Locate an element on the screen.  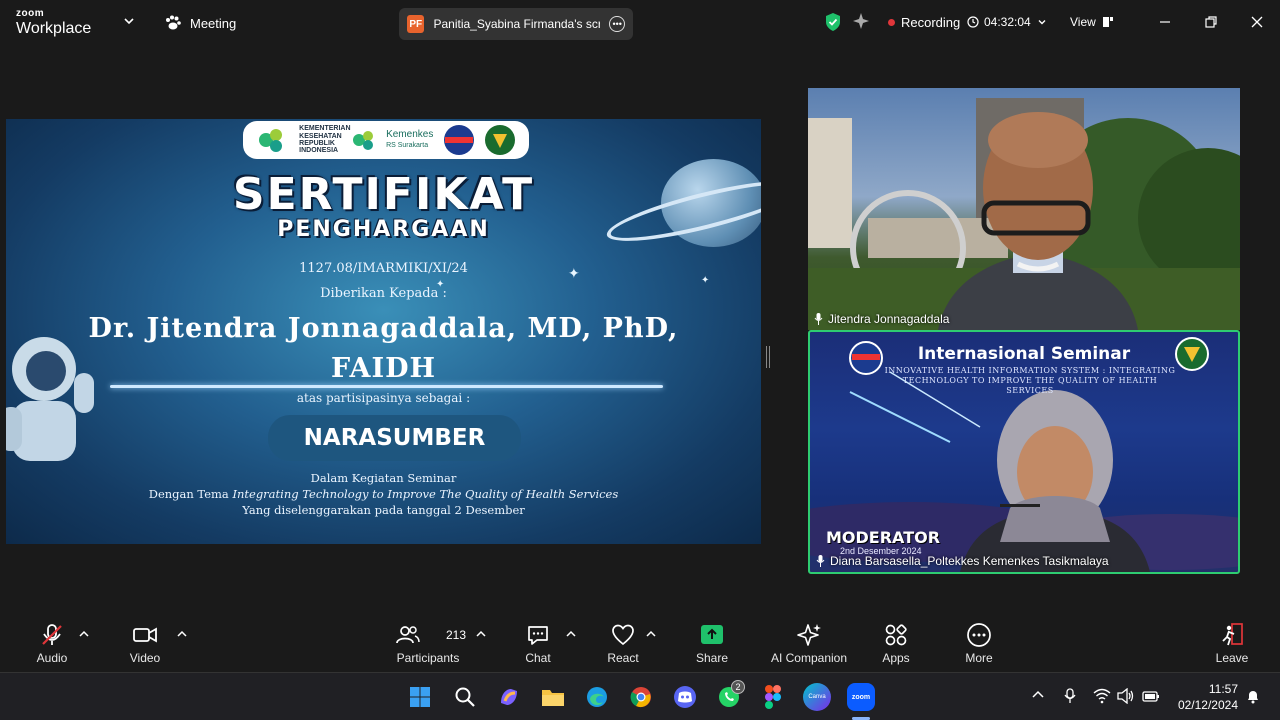
mic-icon is located at coordinates (820, 561).